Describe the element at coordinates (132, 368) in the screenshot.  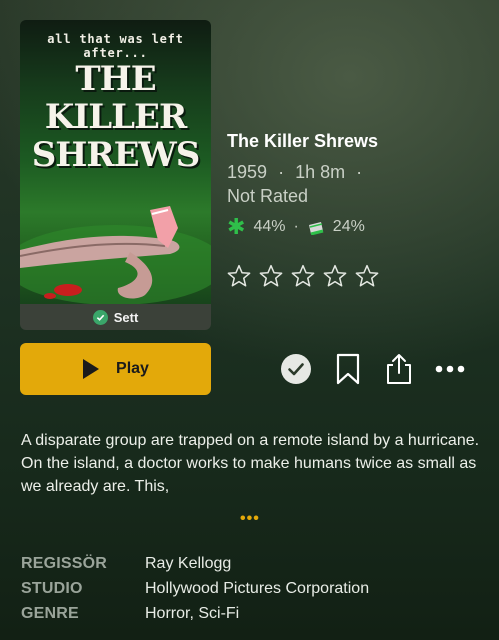
I see `play-label: Play` at that location.